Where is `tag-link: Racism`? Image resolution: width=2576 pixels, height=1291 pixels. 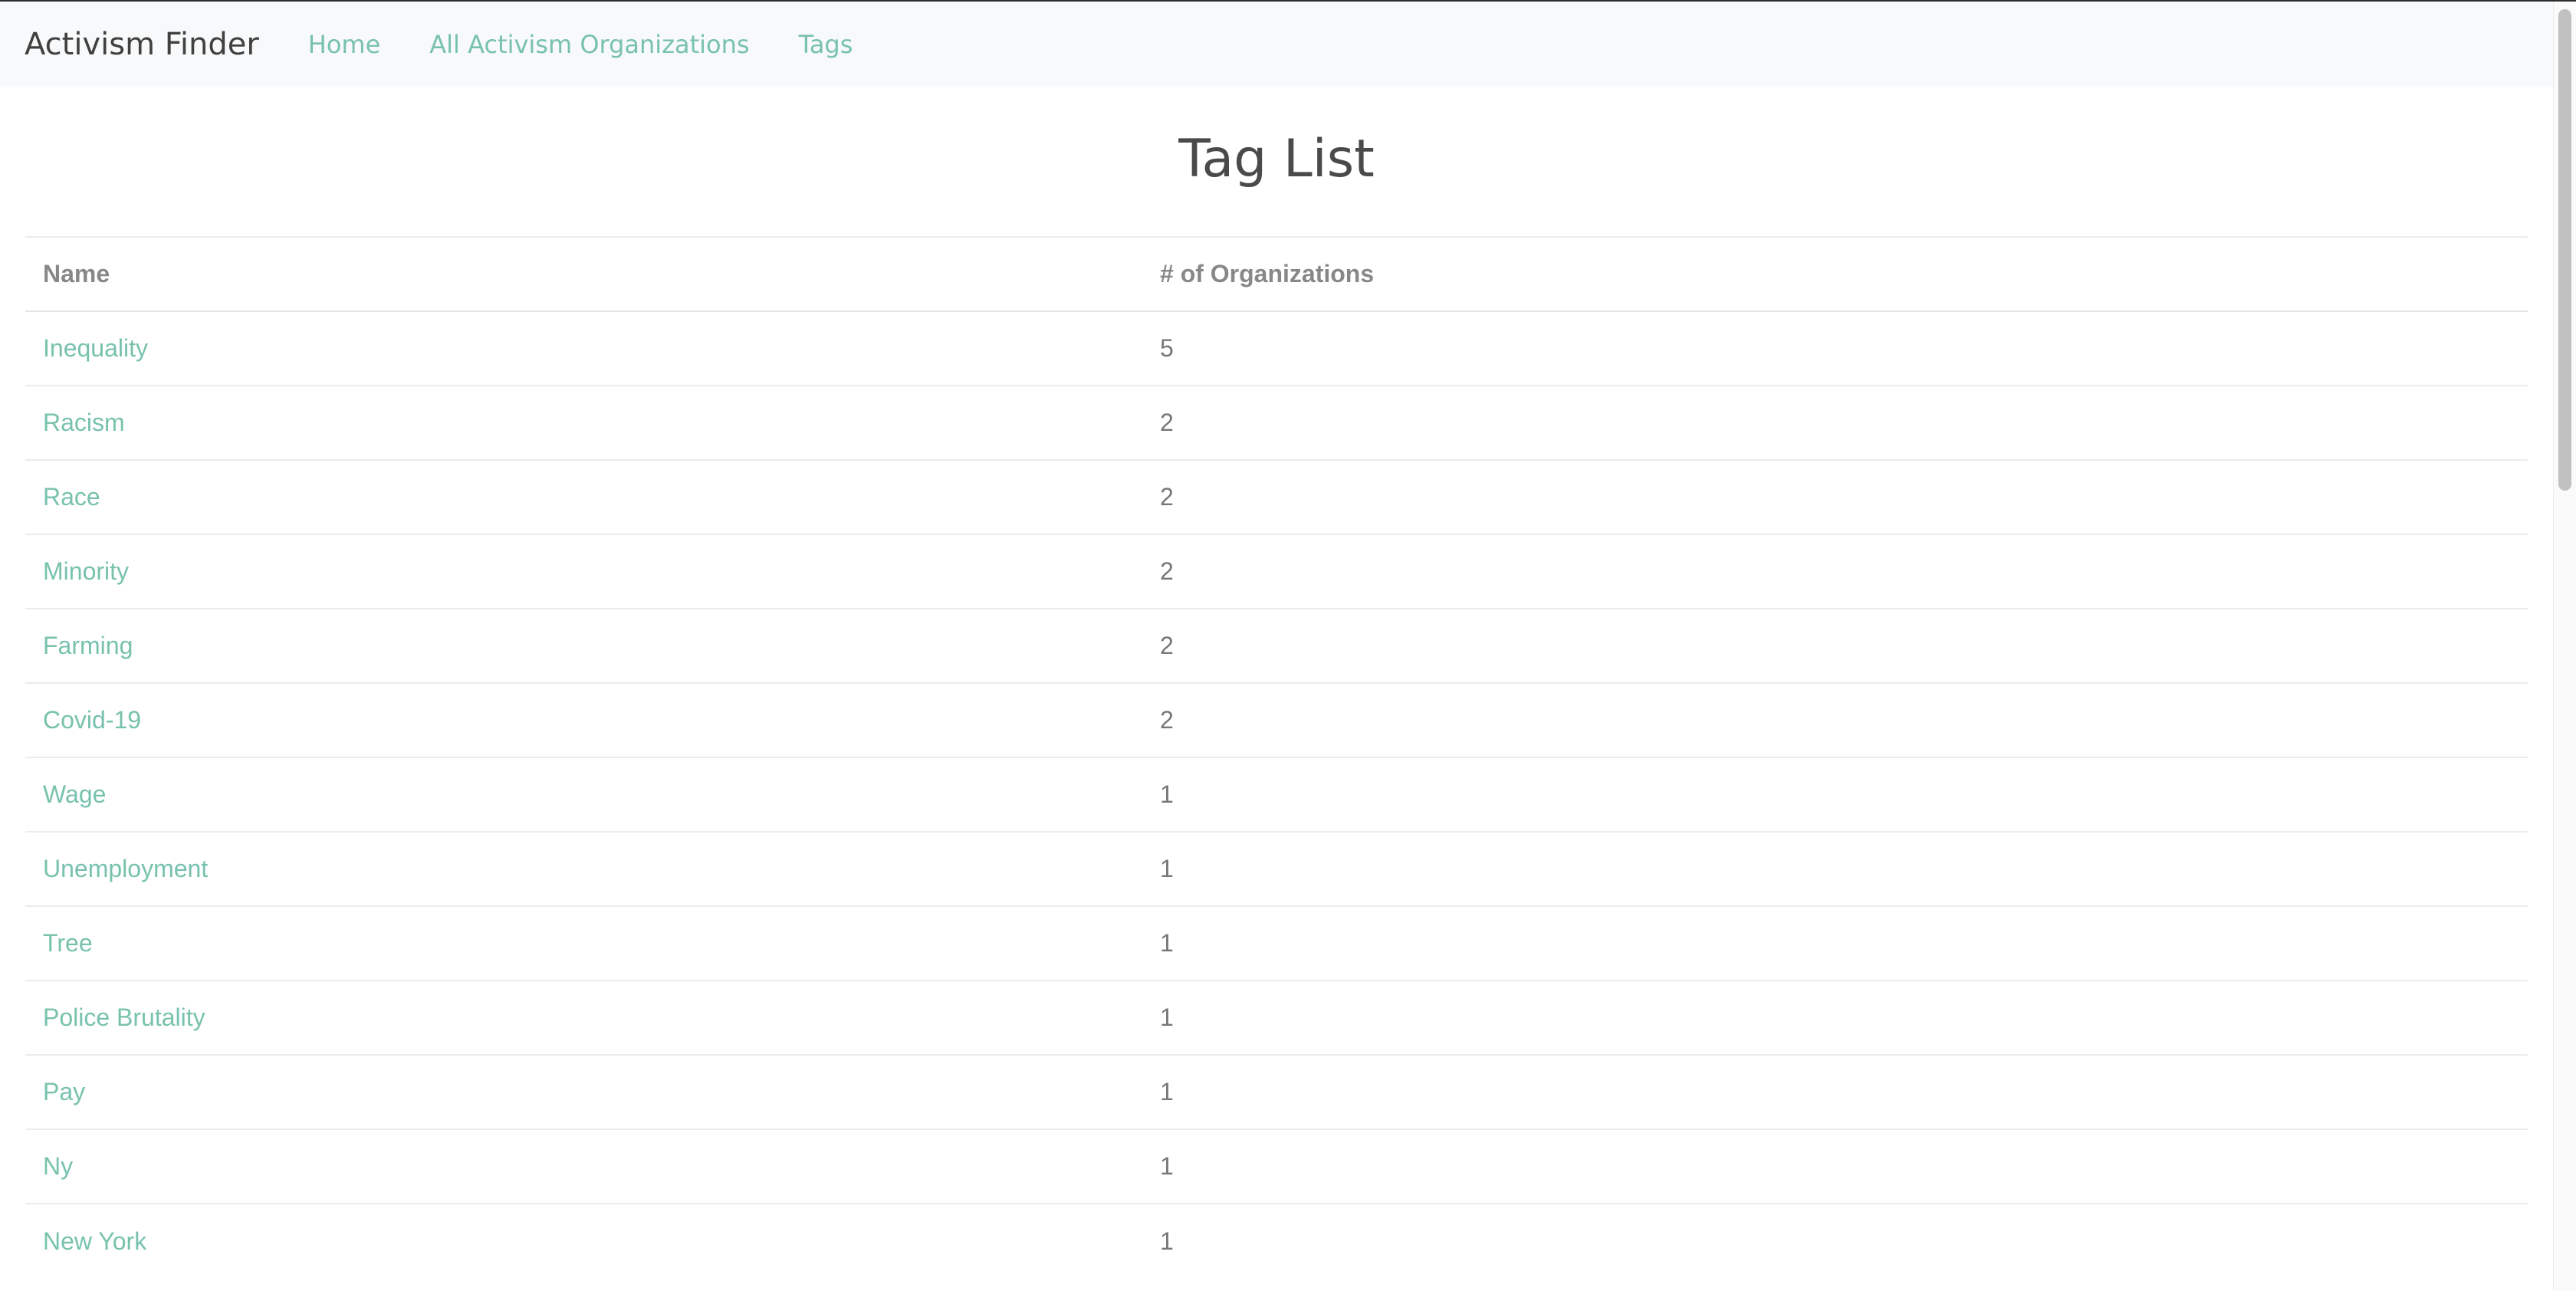 tag-link: Racism is located at coordinates (84, 423).